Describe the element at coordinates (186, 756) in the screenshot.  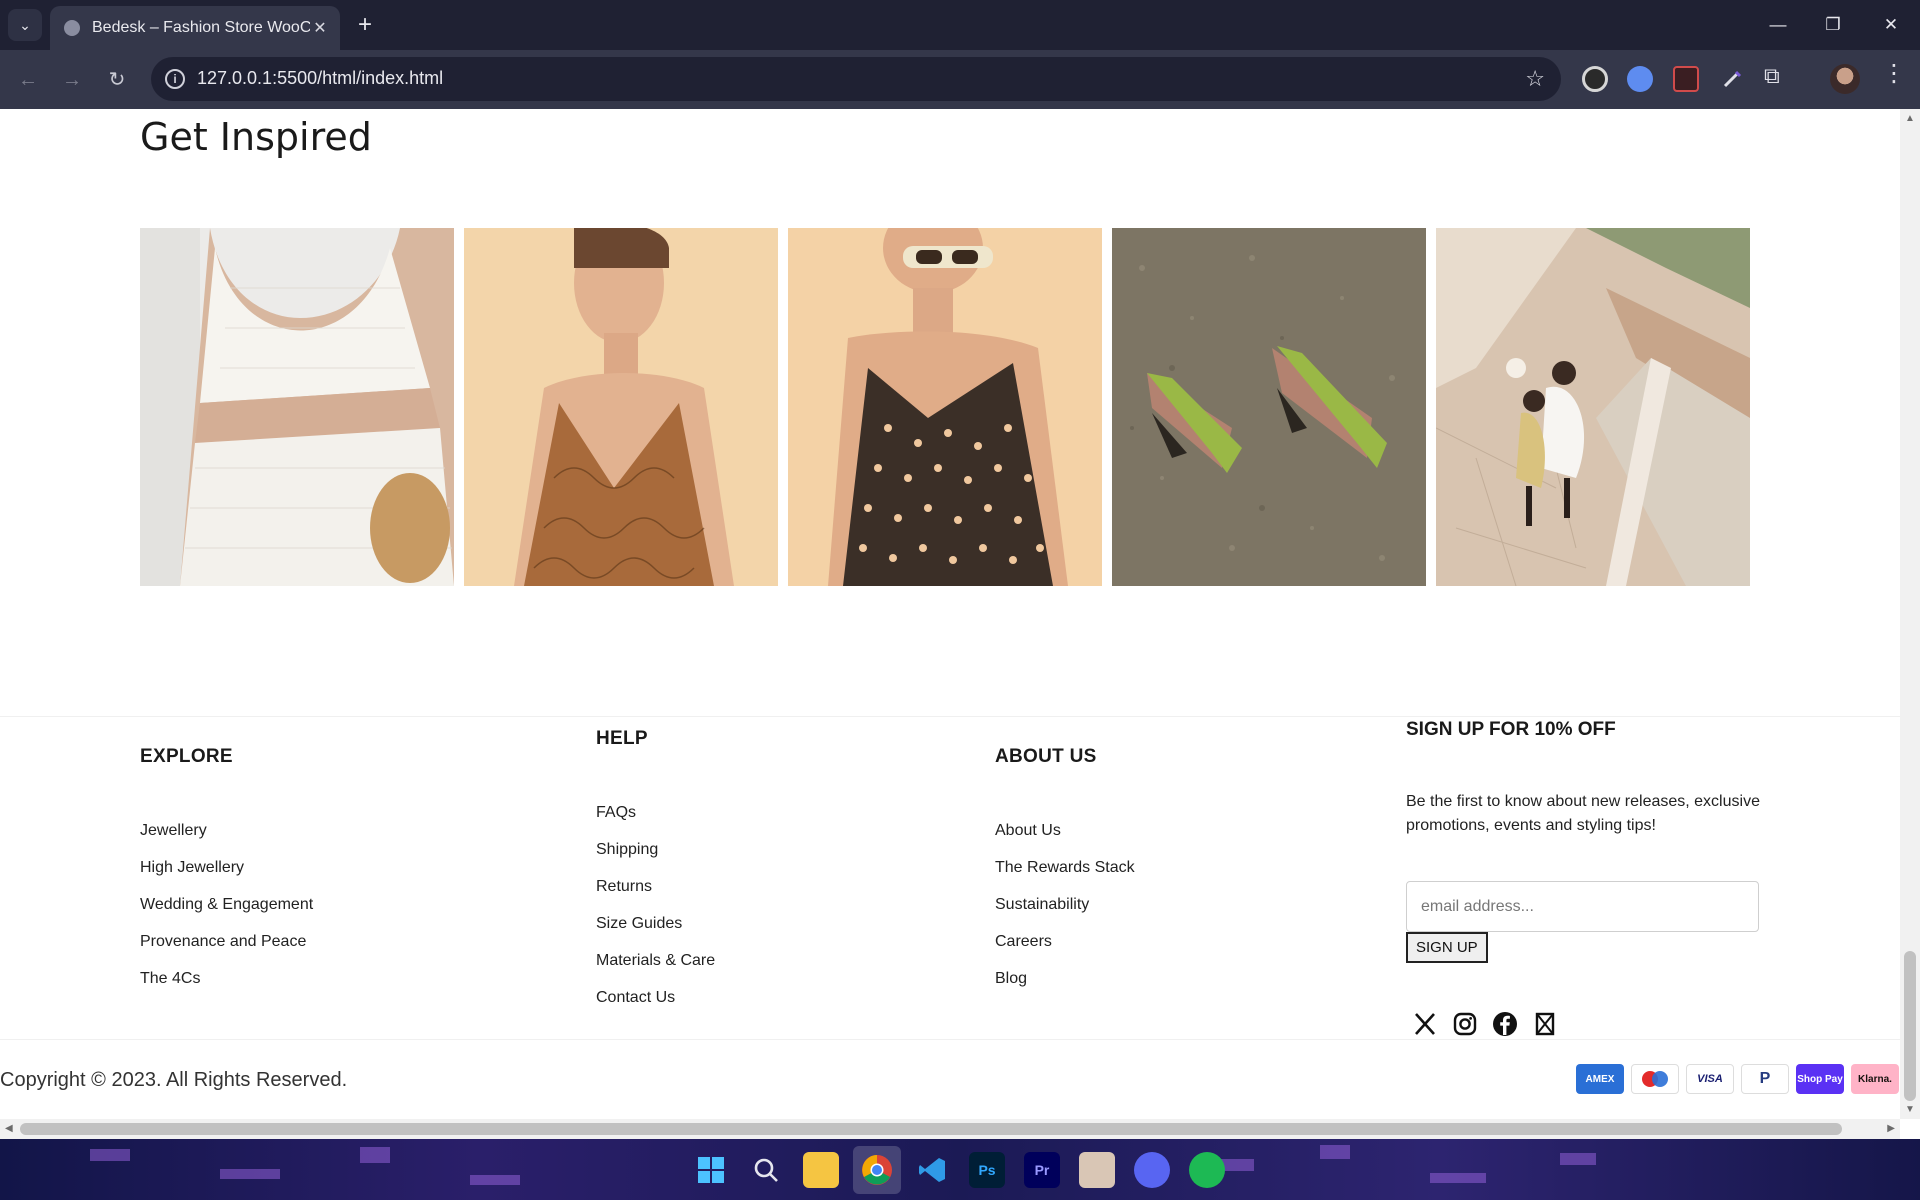
I see `explore-heading: EXPLORE` at that location.